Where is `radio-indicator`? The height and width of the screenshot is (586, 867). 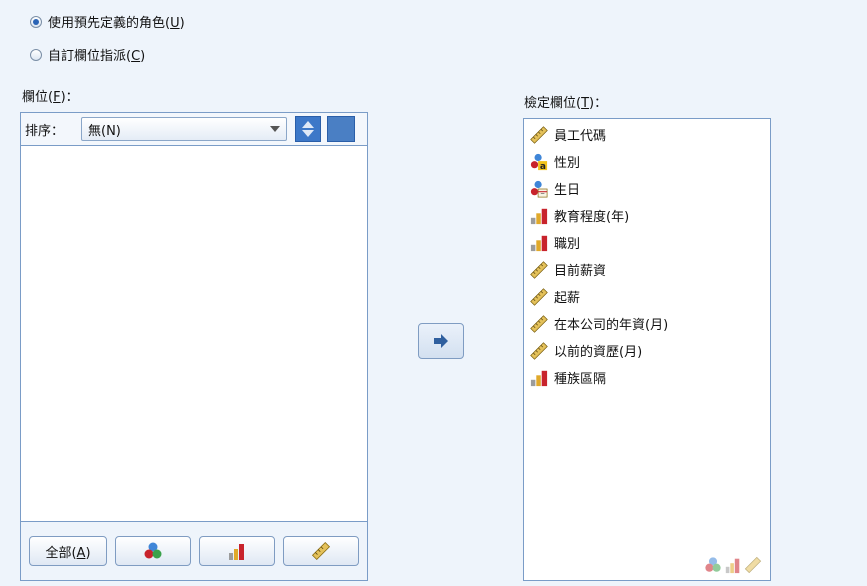 radio-indicator is located at coordinates (36, 54).